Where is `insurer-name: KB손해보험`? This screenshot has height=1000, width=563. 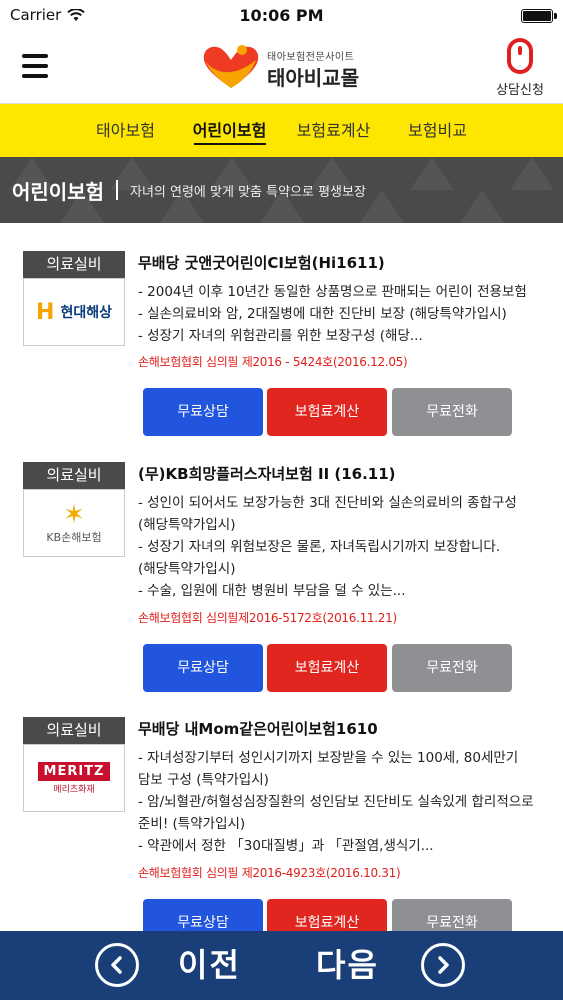 insurer-name: KB손해보험 is located at coordinates (74, 537).